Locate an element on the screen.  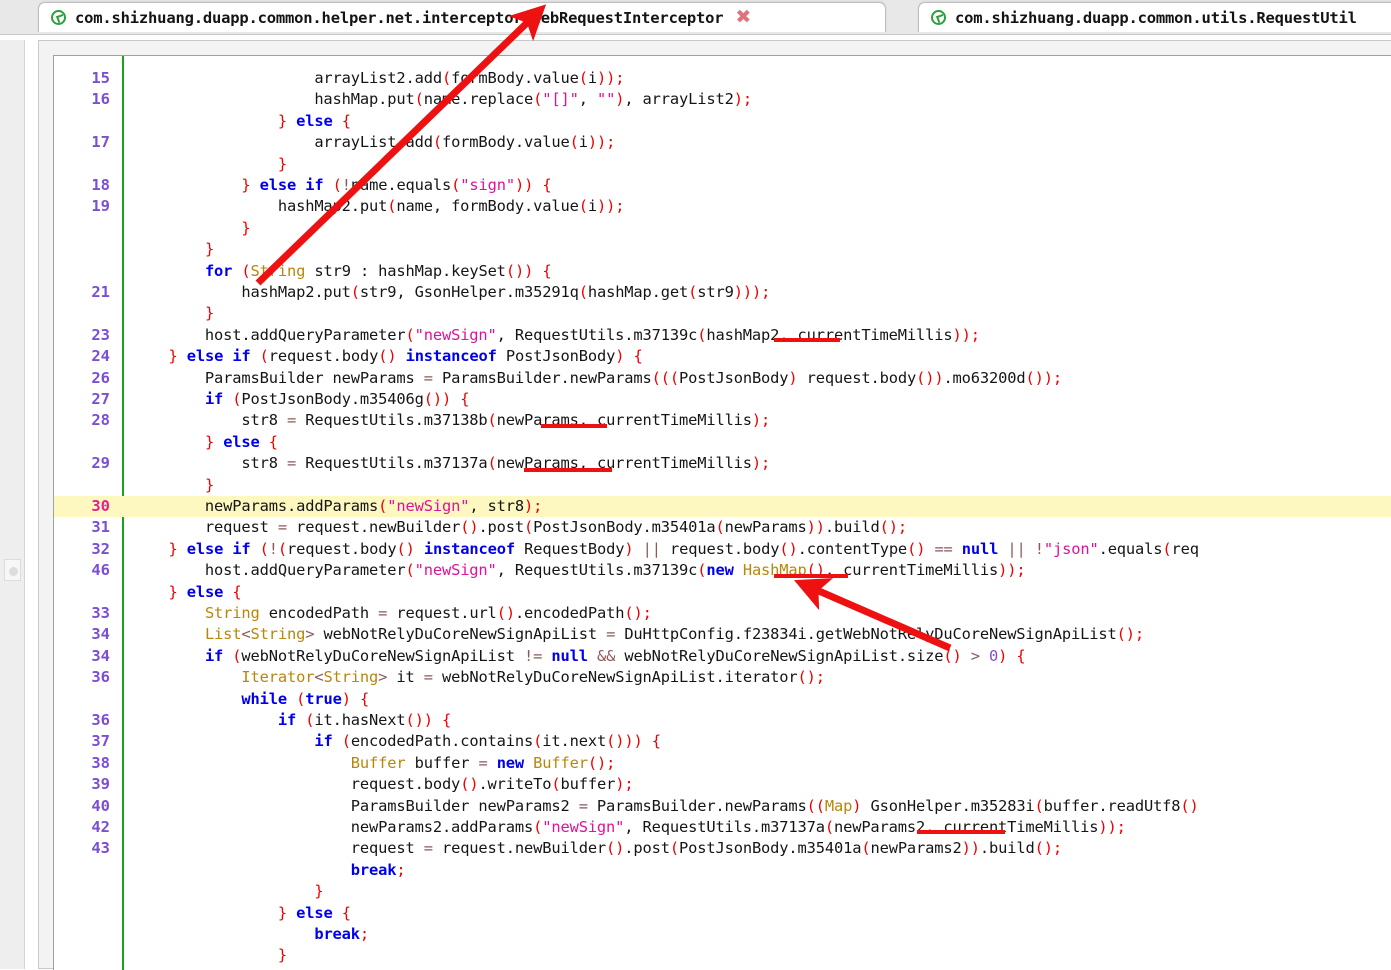
code-line: 30 newParams.addParams("newSign", str8); is located at coordinates (722, 507).